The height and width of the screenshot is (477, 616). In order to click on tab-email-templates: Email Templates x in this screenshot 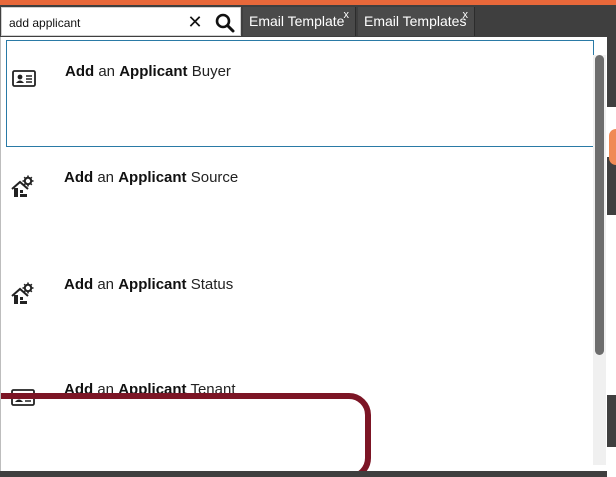, I will do `click(416, 21)`.